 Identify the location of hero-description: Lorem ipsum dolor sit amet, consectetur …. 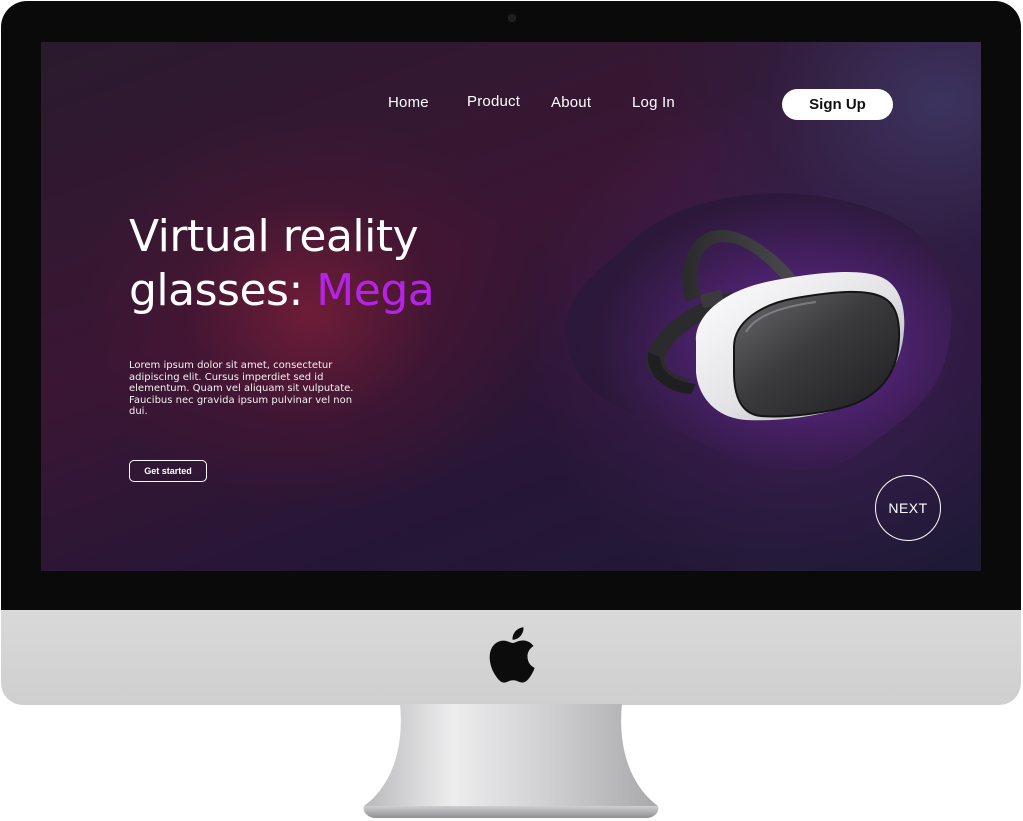
(241, 388).